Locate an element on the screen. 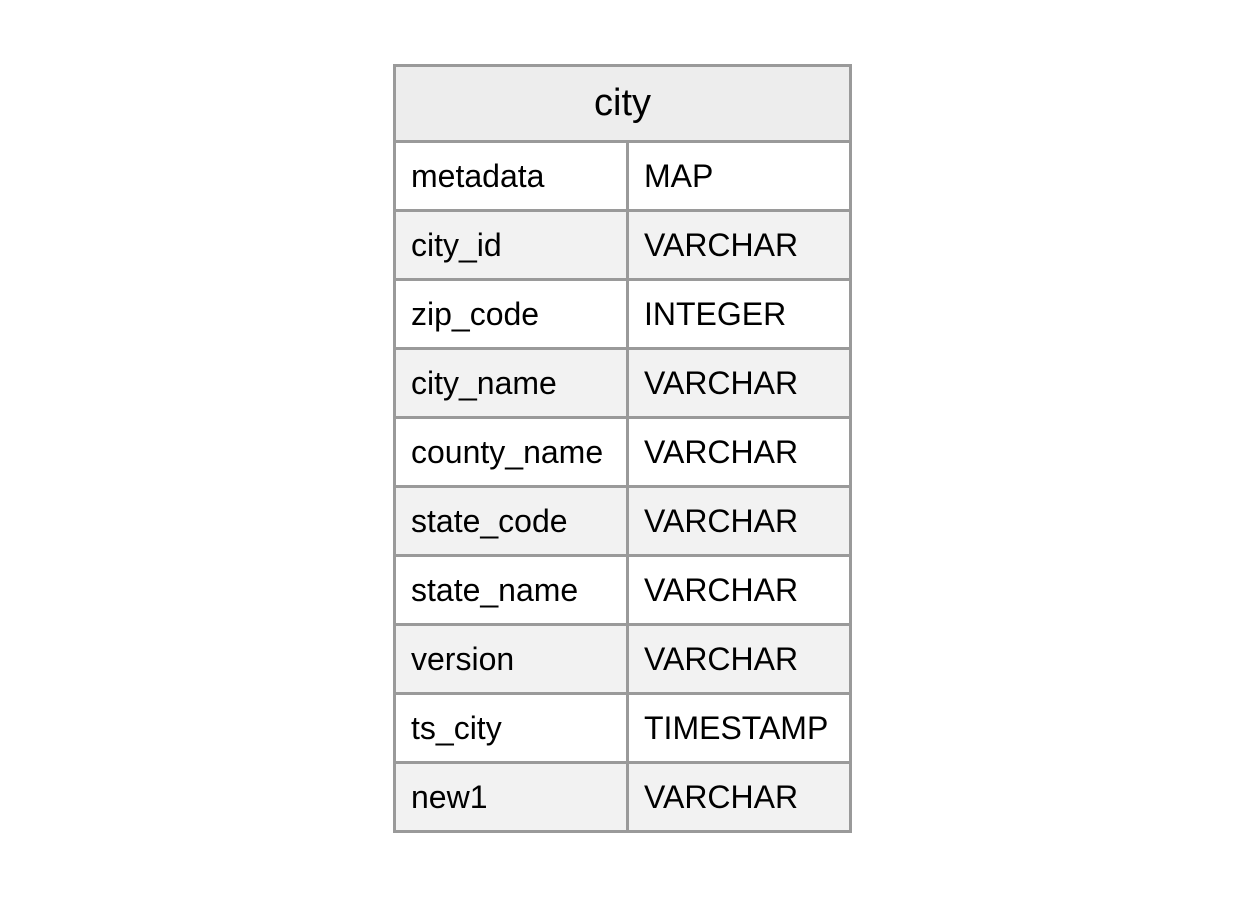  table-row: version VARCHAR is located at coordinates (622, 659).